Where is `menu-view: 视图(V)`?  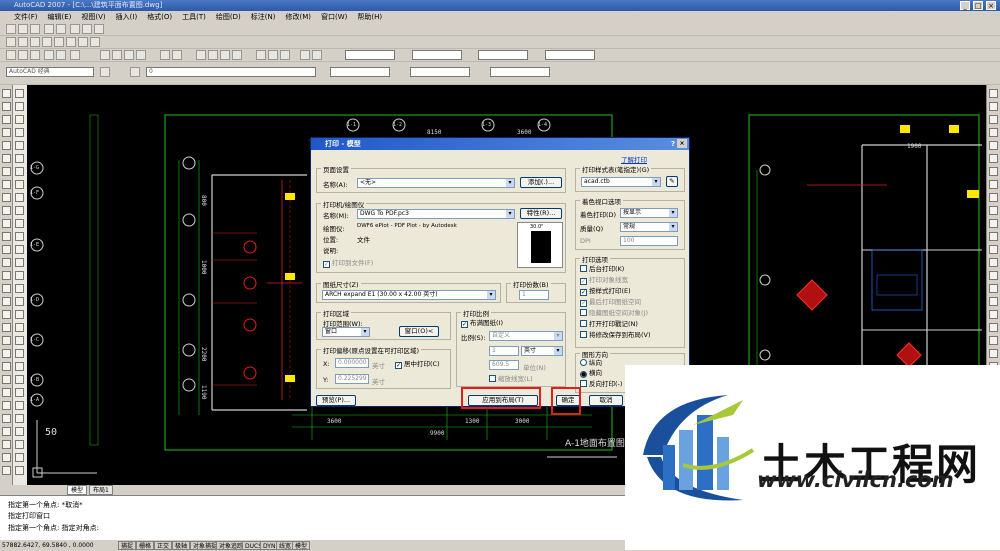 menu-view: 视图(V) is located at coordinates (93, 17).